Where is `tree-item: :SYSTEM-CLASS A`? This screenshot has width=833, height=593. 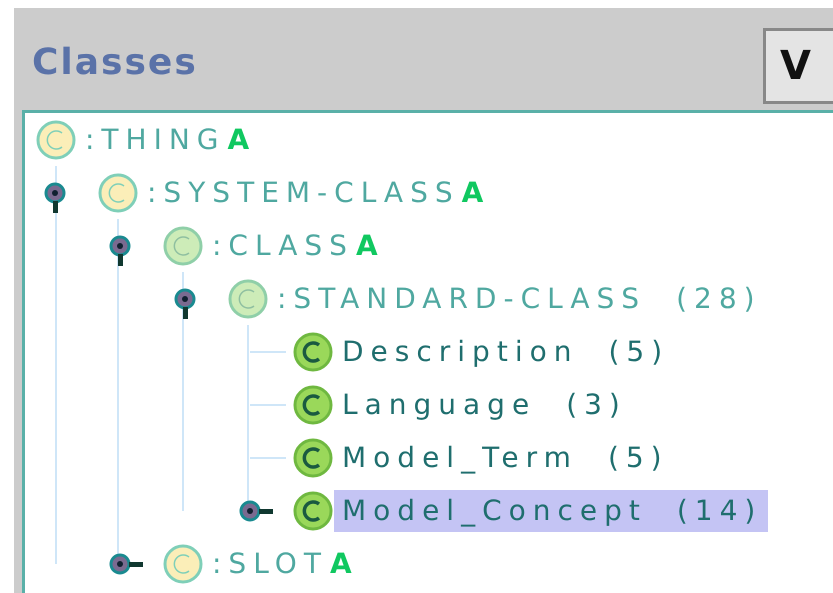 tree-item: :SYSTEM-CLASS A is located at coordinates (314, 193).